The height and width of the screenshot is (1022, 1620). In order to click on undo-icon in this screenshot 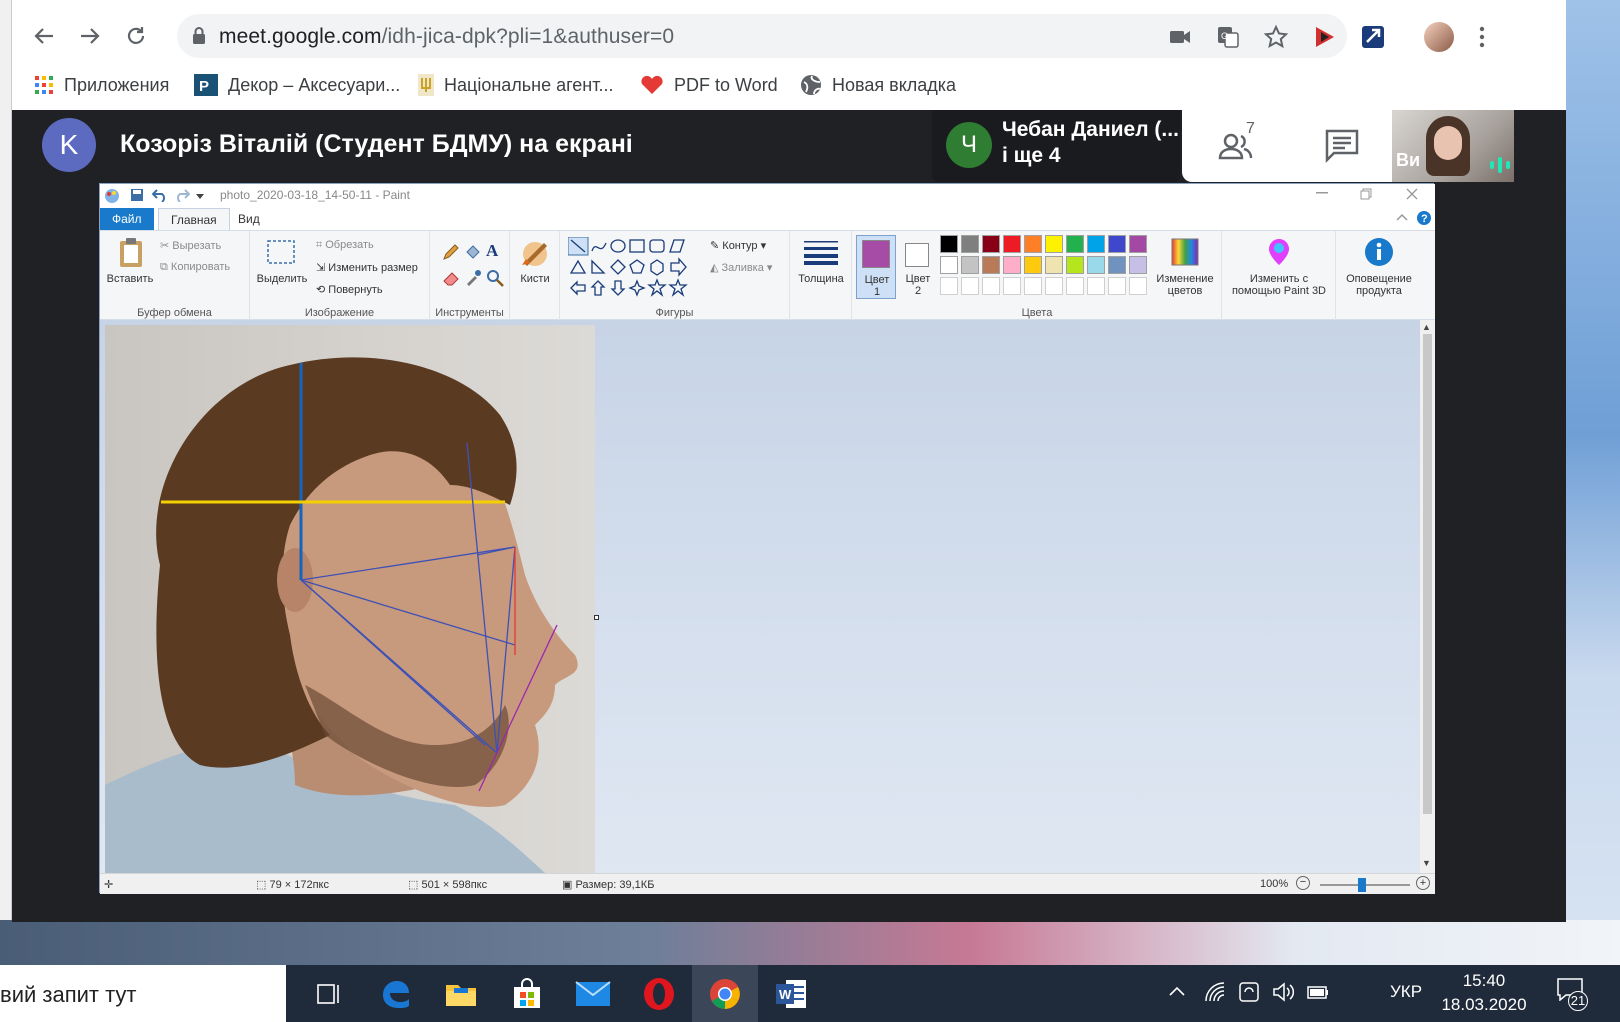, I will do `click(160, 195)`.